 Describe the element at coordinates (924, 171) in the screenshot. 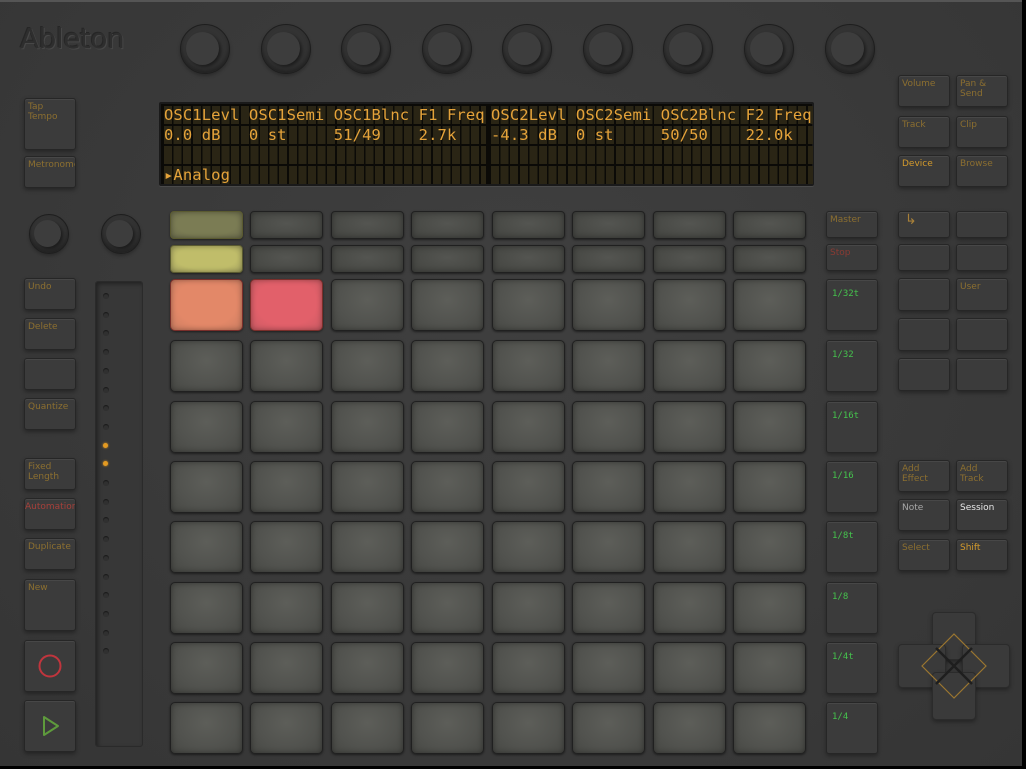

I see `device-button: Device` at that location.